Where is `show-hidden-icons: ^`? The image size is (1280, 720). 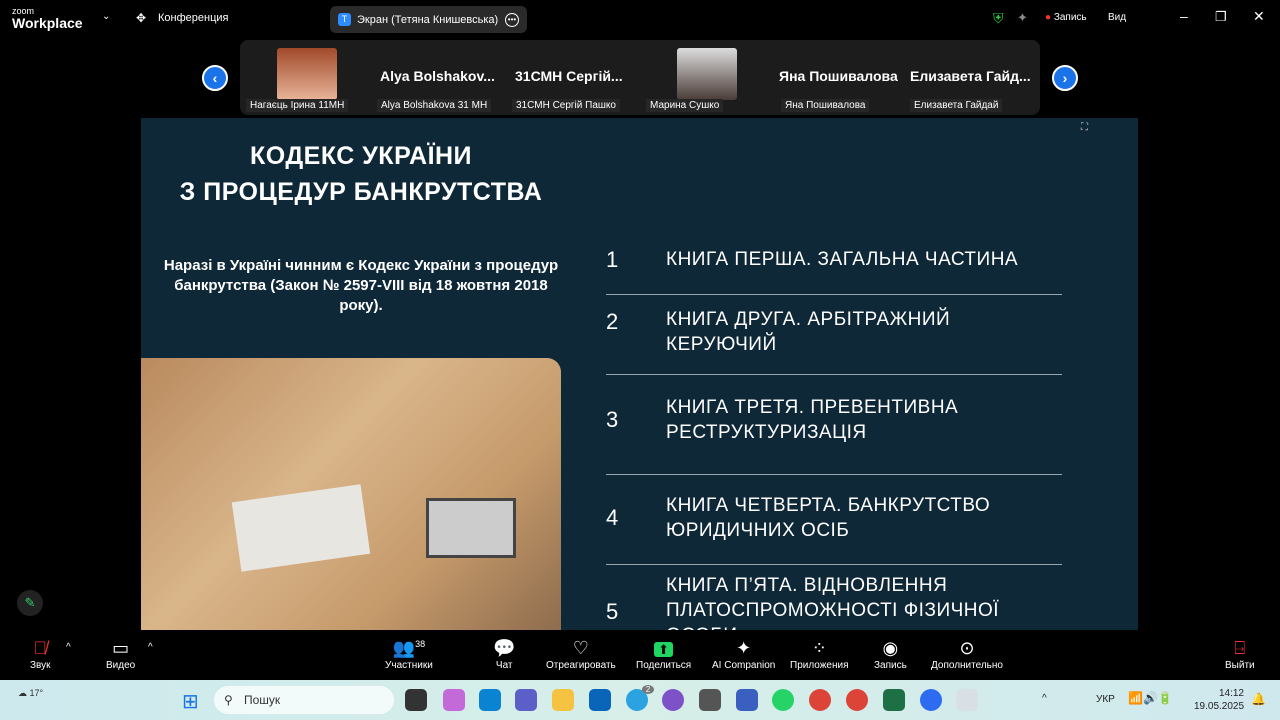 show-hidden-icons: ^ is located at coordinates (1044, 698).